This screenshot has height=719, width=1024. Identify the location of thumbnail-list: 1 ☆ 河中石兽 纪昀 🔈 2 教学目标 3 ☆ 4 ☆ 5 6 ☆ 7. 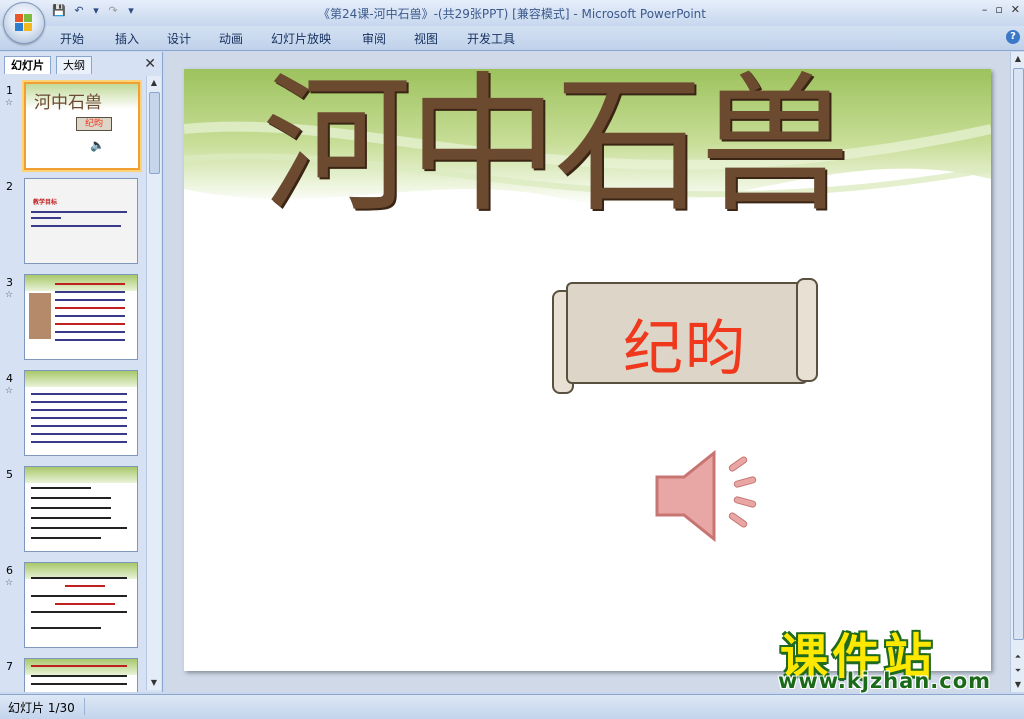
(73, 384).